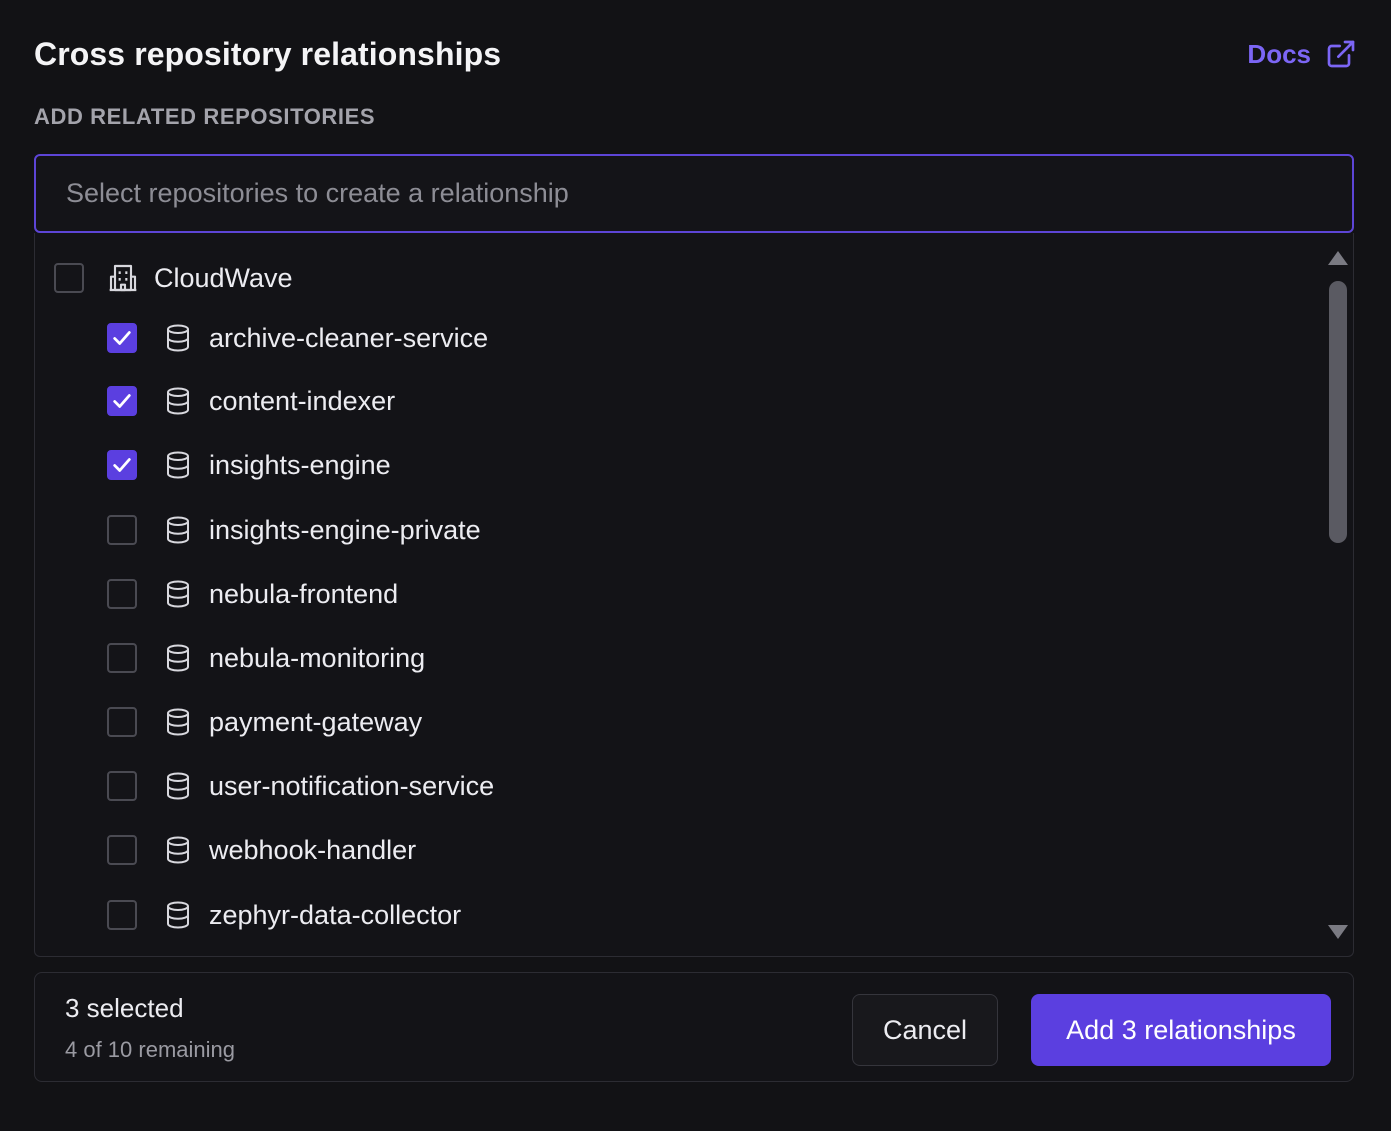  What do you see at coordinates (124, 1008) in the screenshot?
I see `selected-count: 3 selected` at bounding box center [124, 1008].